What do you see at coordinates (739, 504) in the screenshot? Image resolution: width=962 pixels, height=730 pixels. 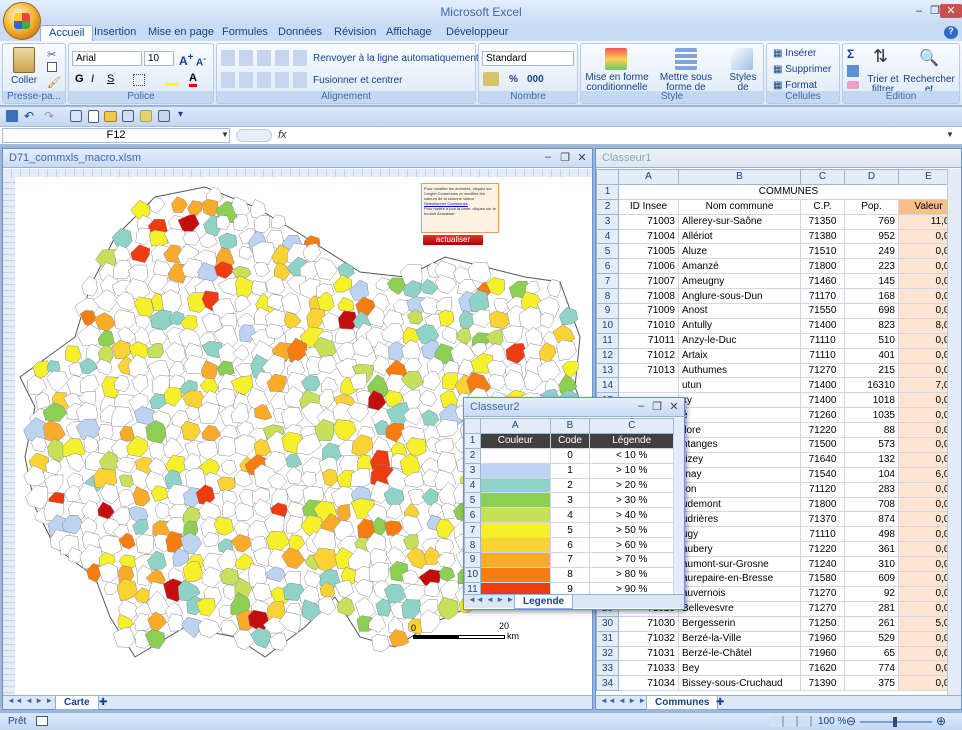 I see `cell-nom-commune: udemont` at bounding box center [739, 504].